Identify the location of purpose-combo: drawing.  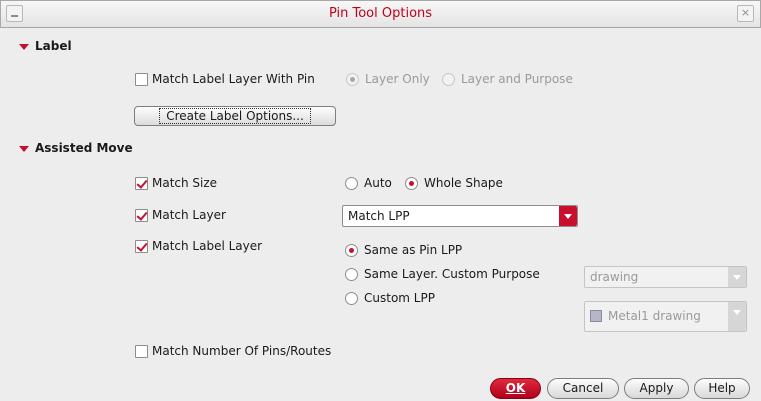
(665, 277).